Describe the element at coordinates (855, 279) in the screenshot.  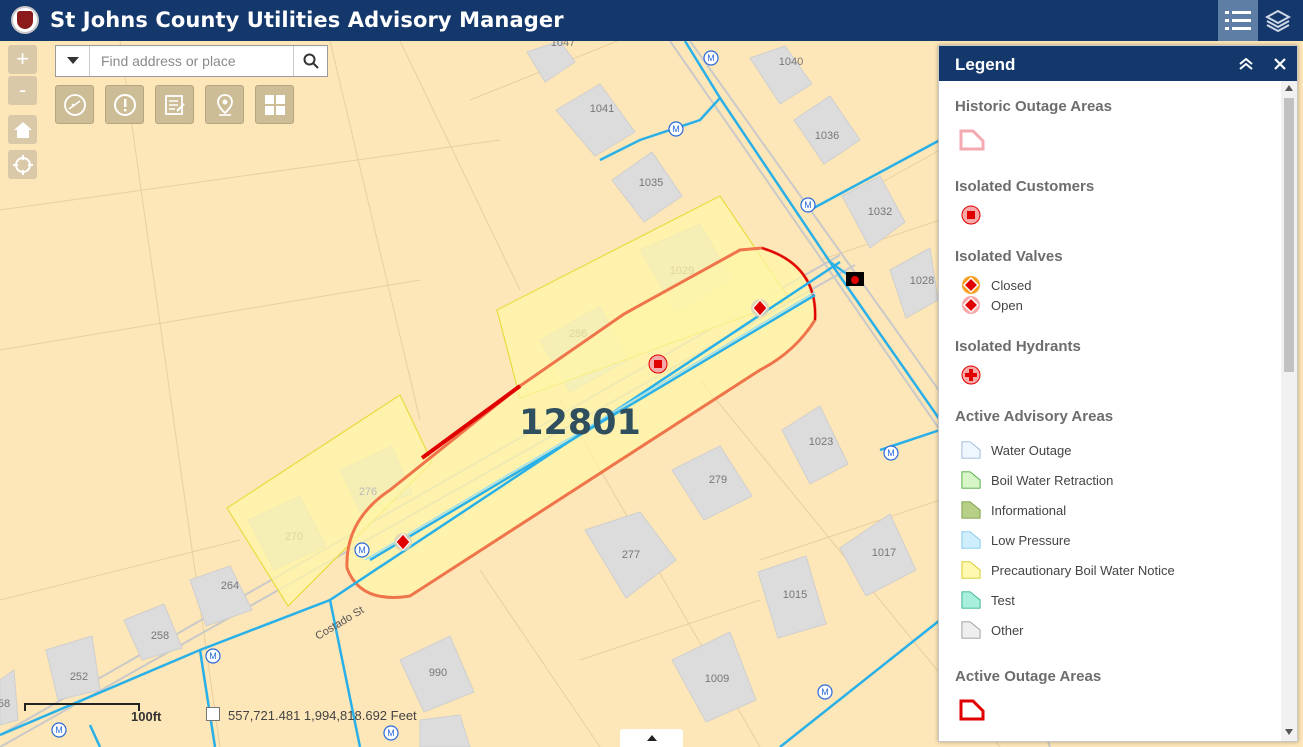
I see `closed-valve-marker` at that location.